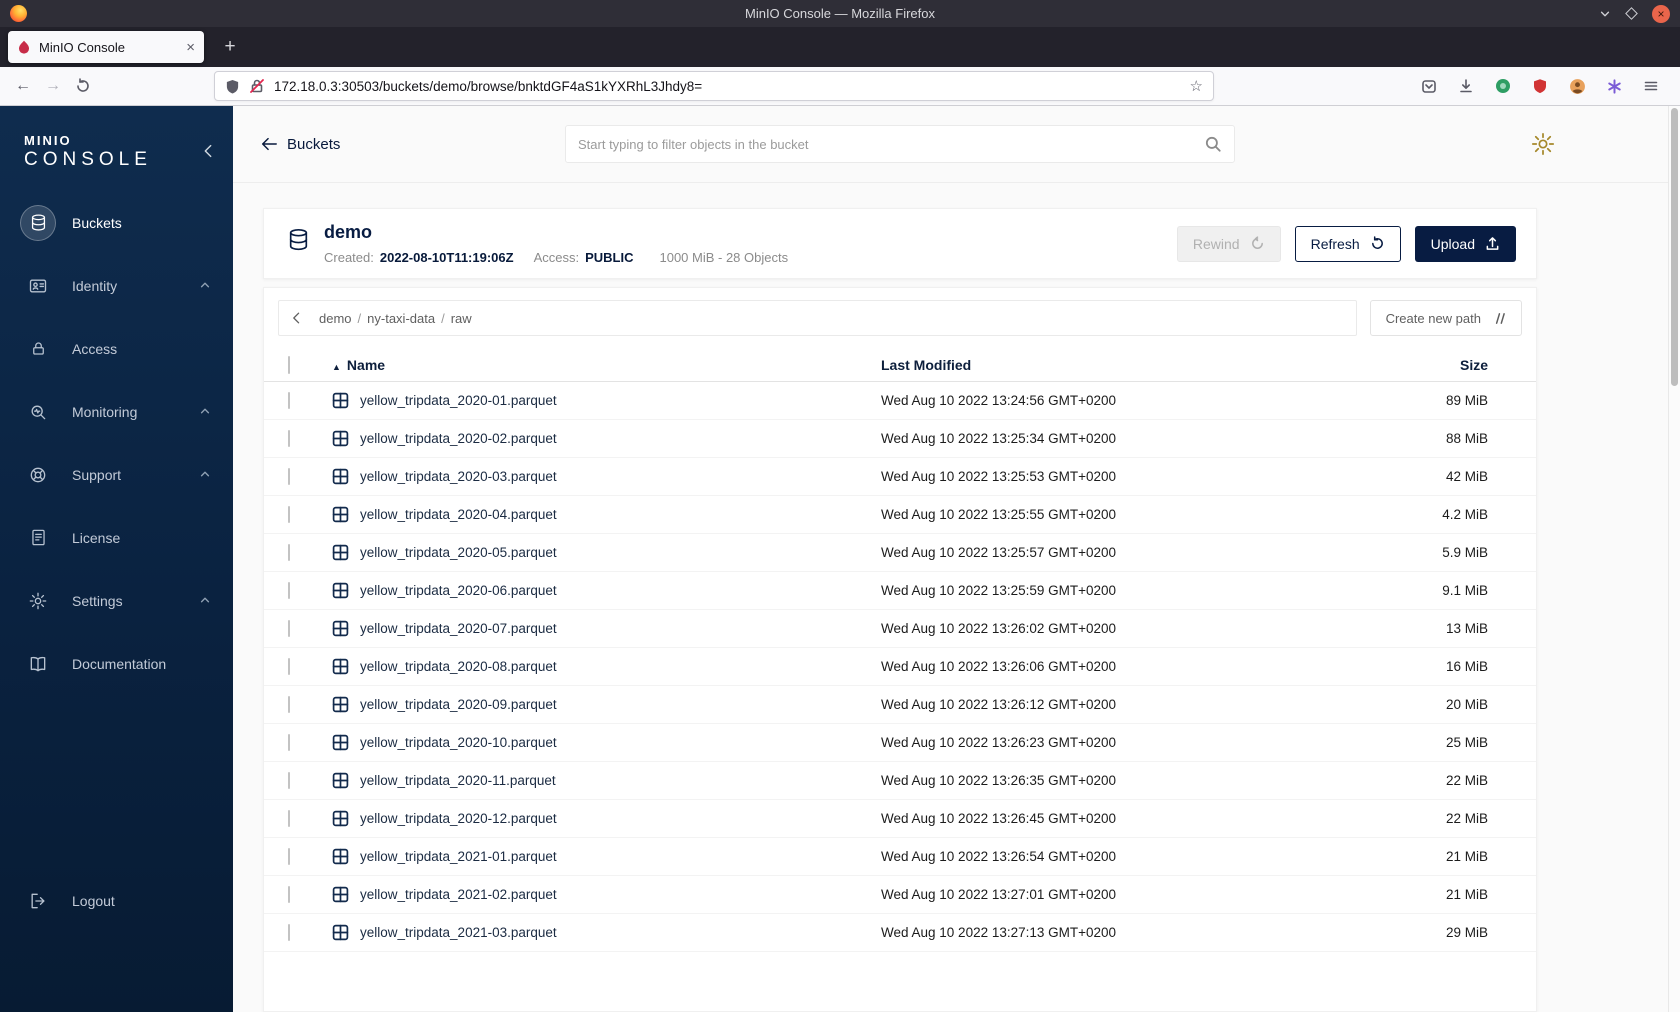  Describe the element at coordinates (1631, 13) in the screenshot. I see `window-maximize-button` at that location.